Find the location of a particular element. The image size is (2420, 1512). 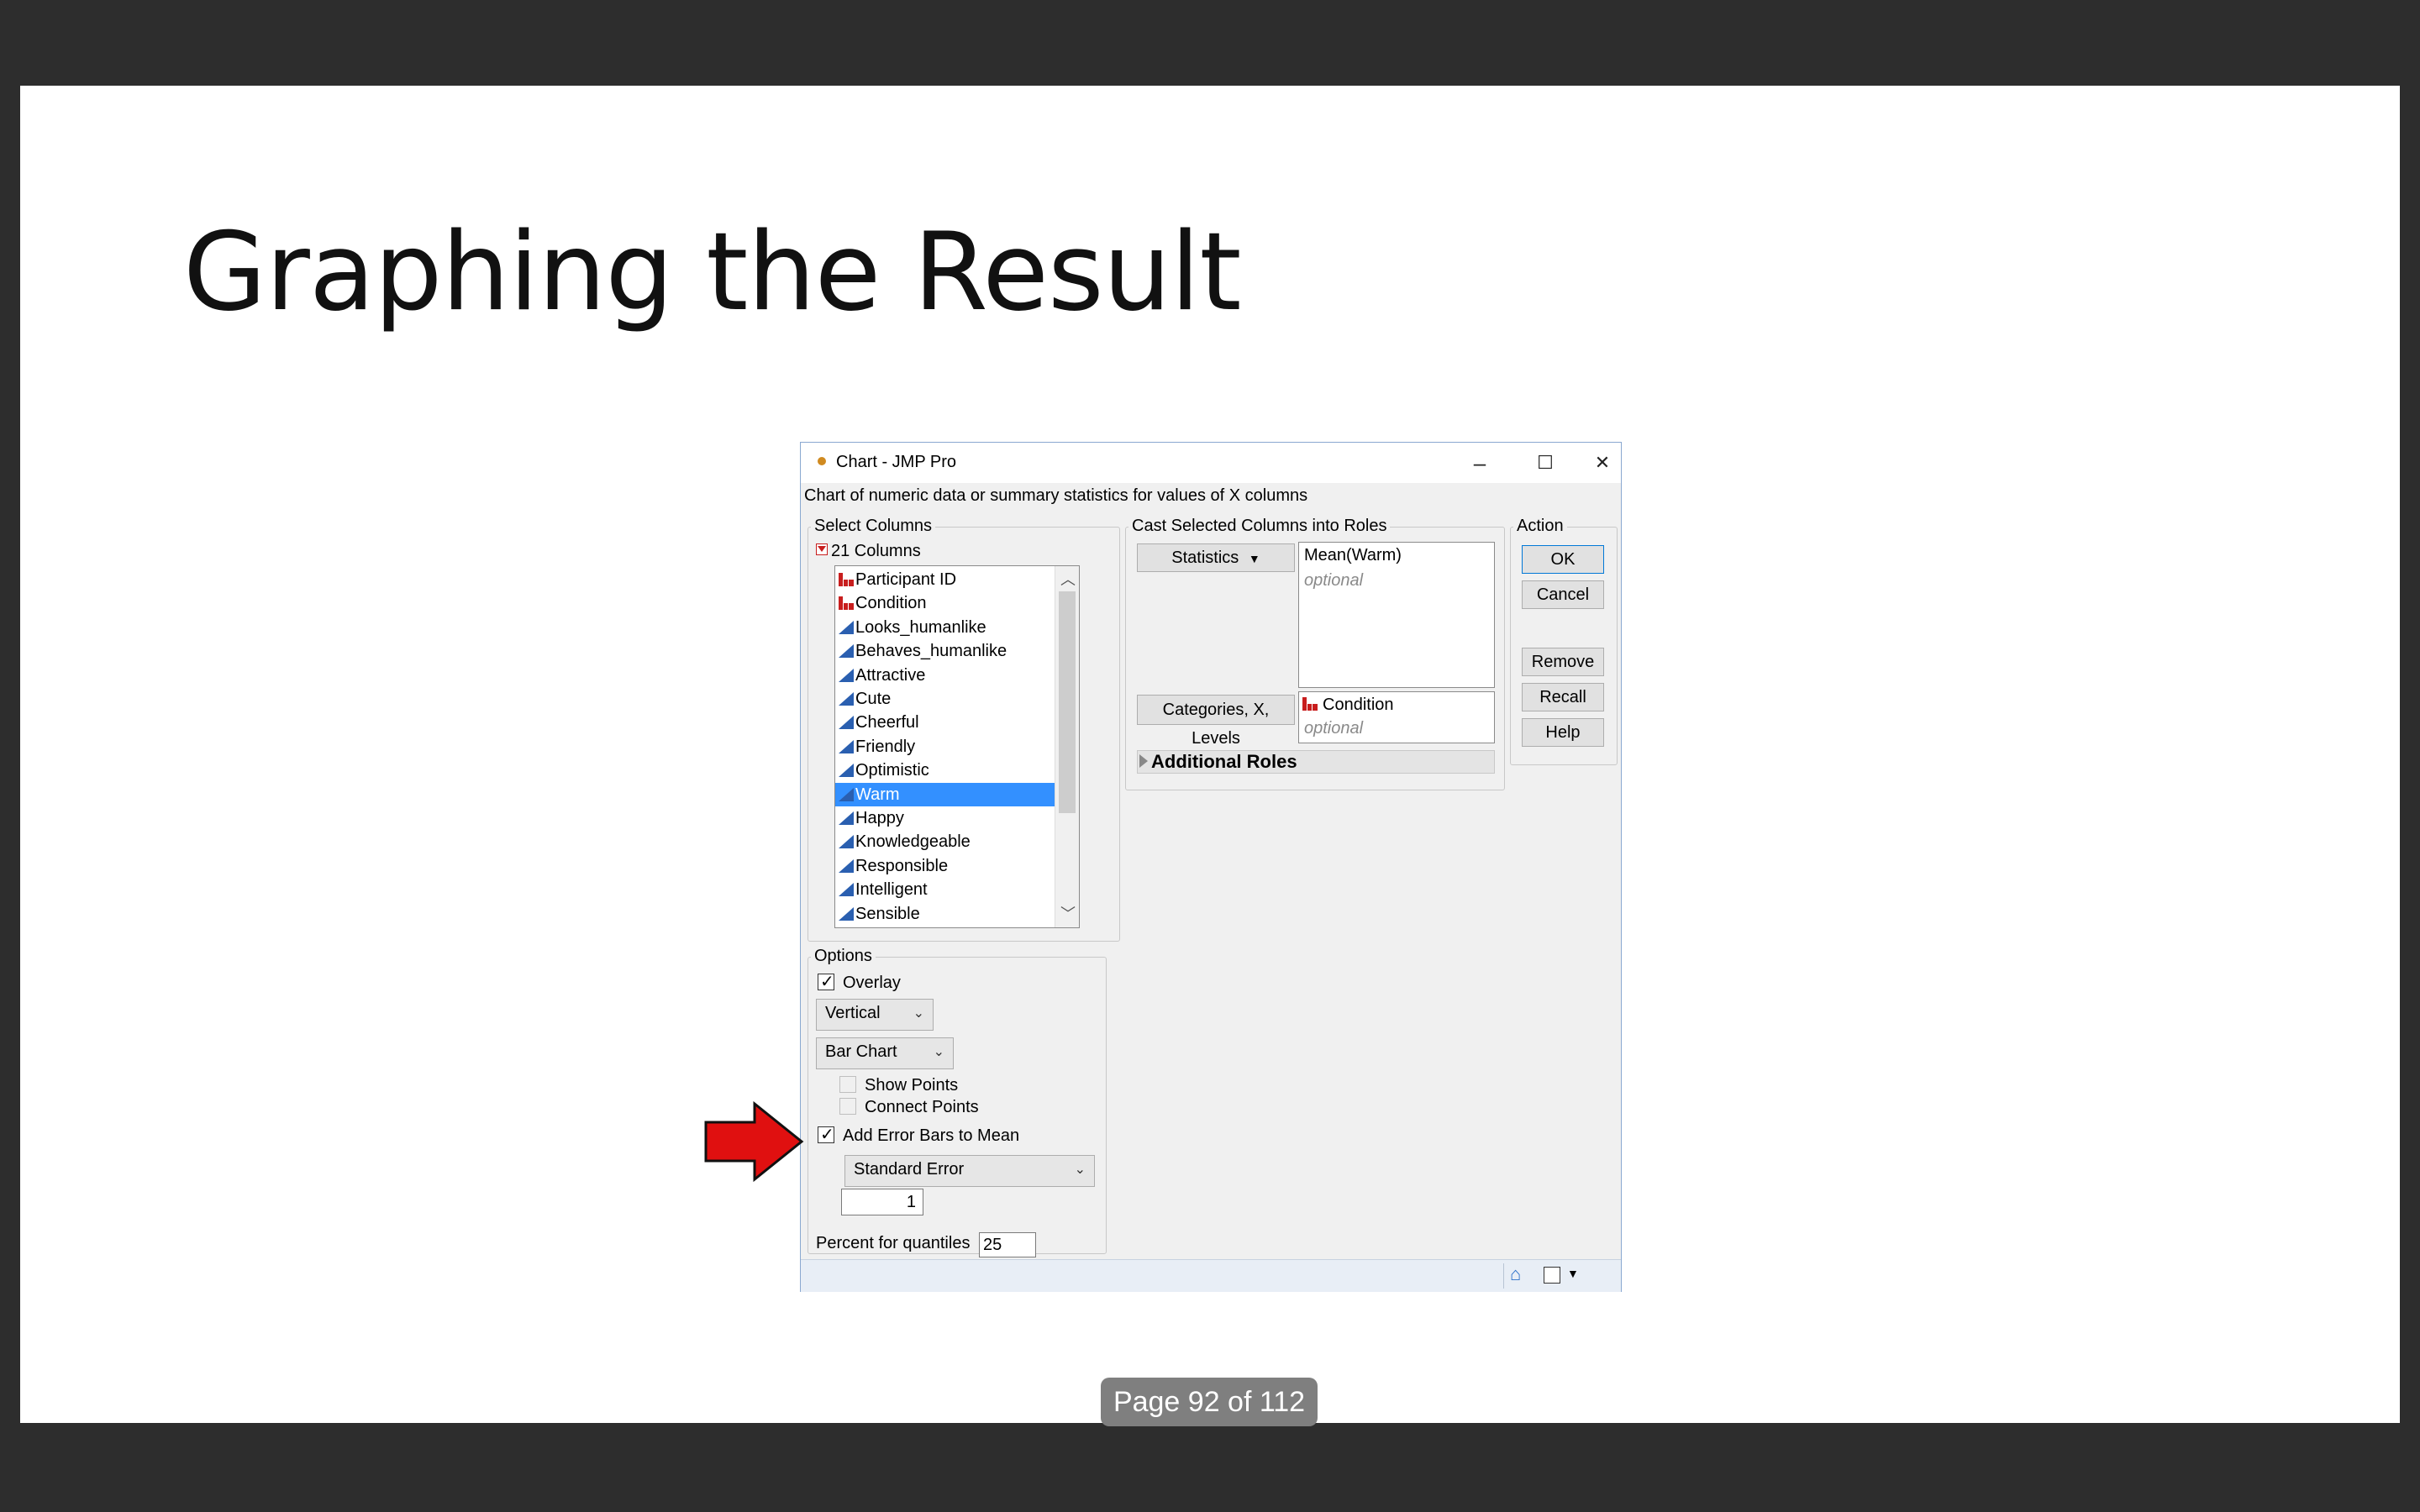

chart-type-dropdown: Bar Chart ⌄ is located at coordinates (885, 1053).